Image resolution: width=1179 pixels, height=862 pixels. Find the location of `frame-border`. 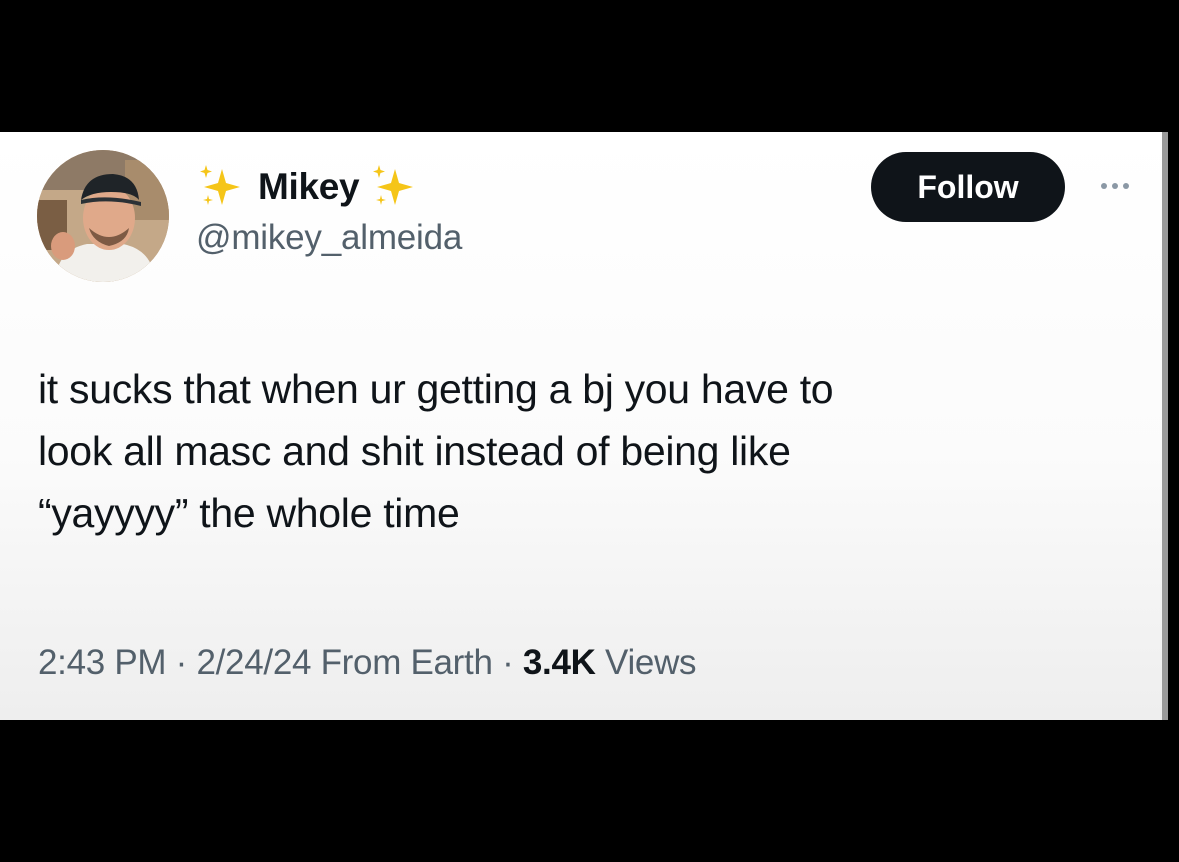

frame-border is located at coordinates (1173, 426).